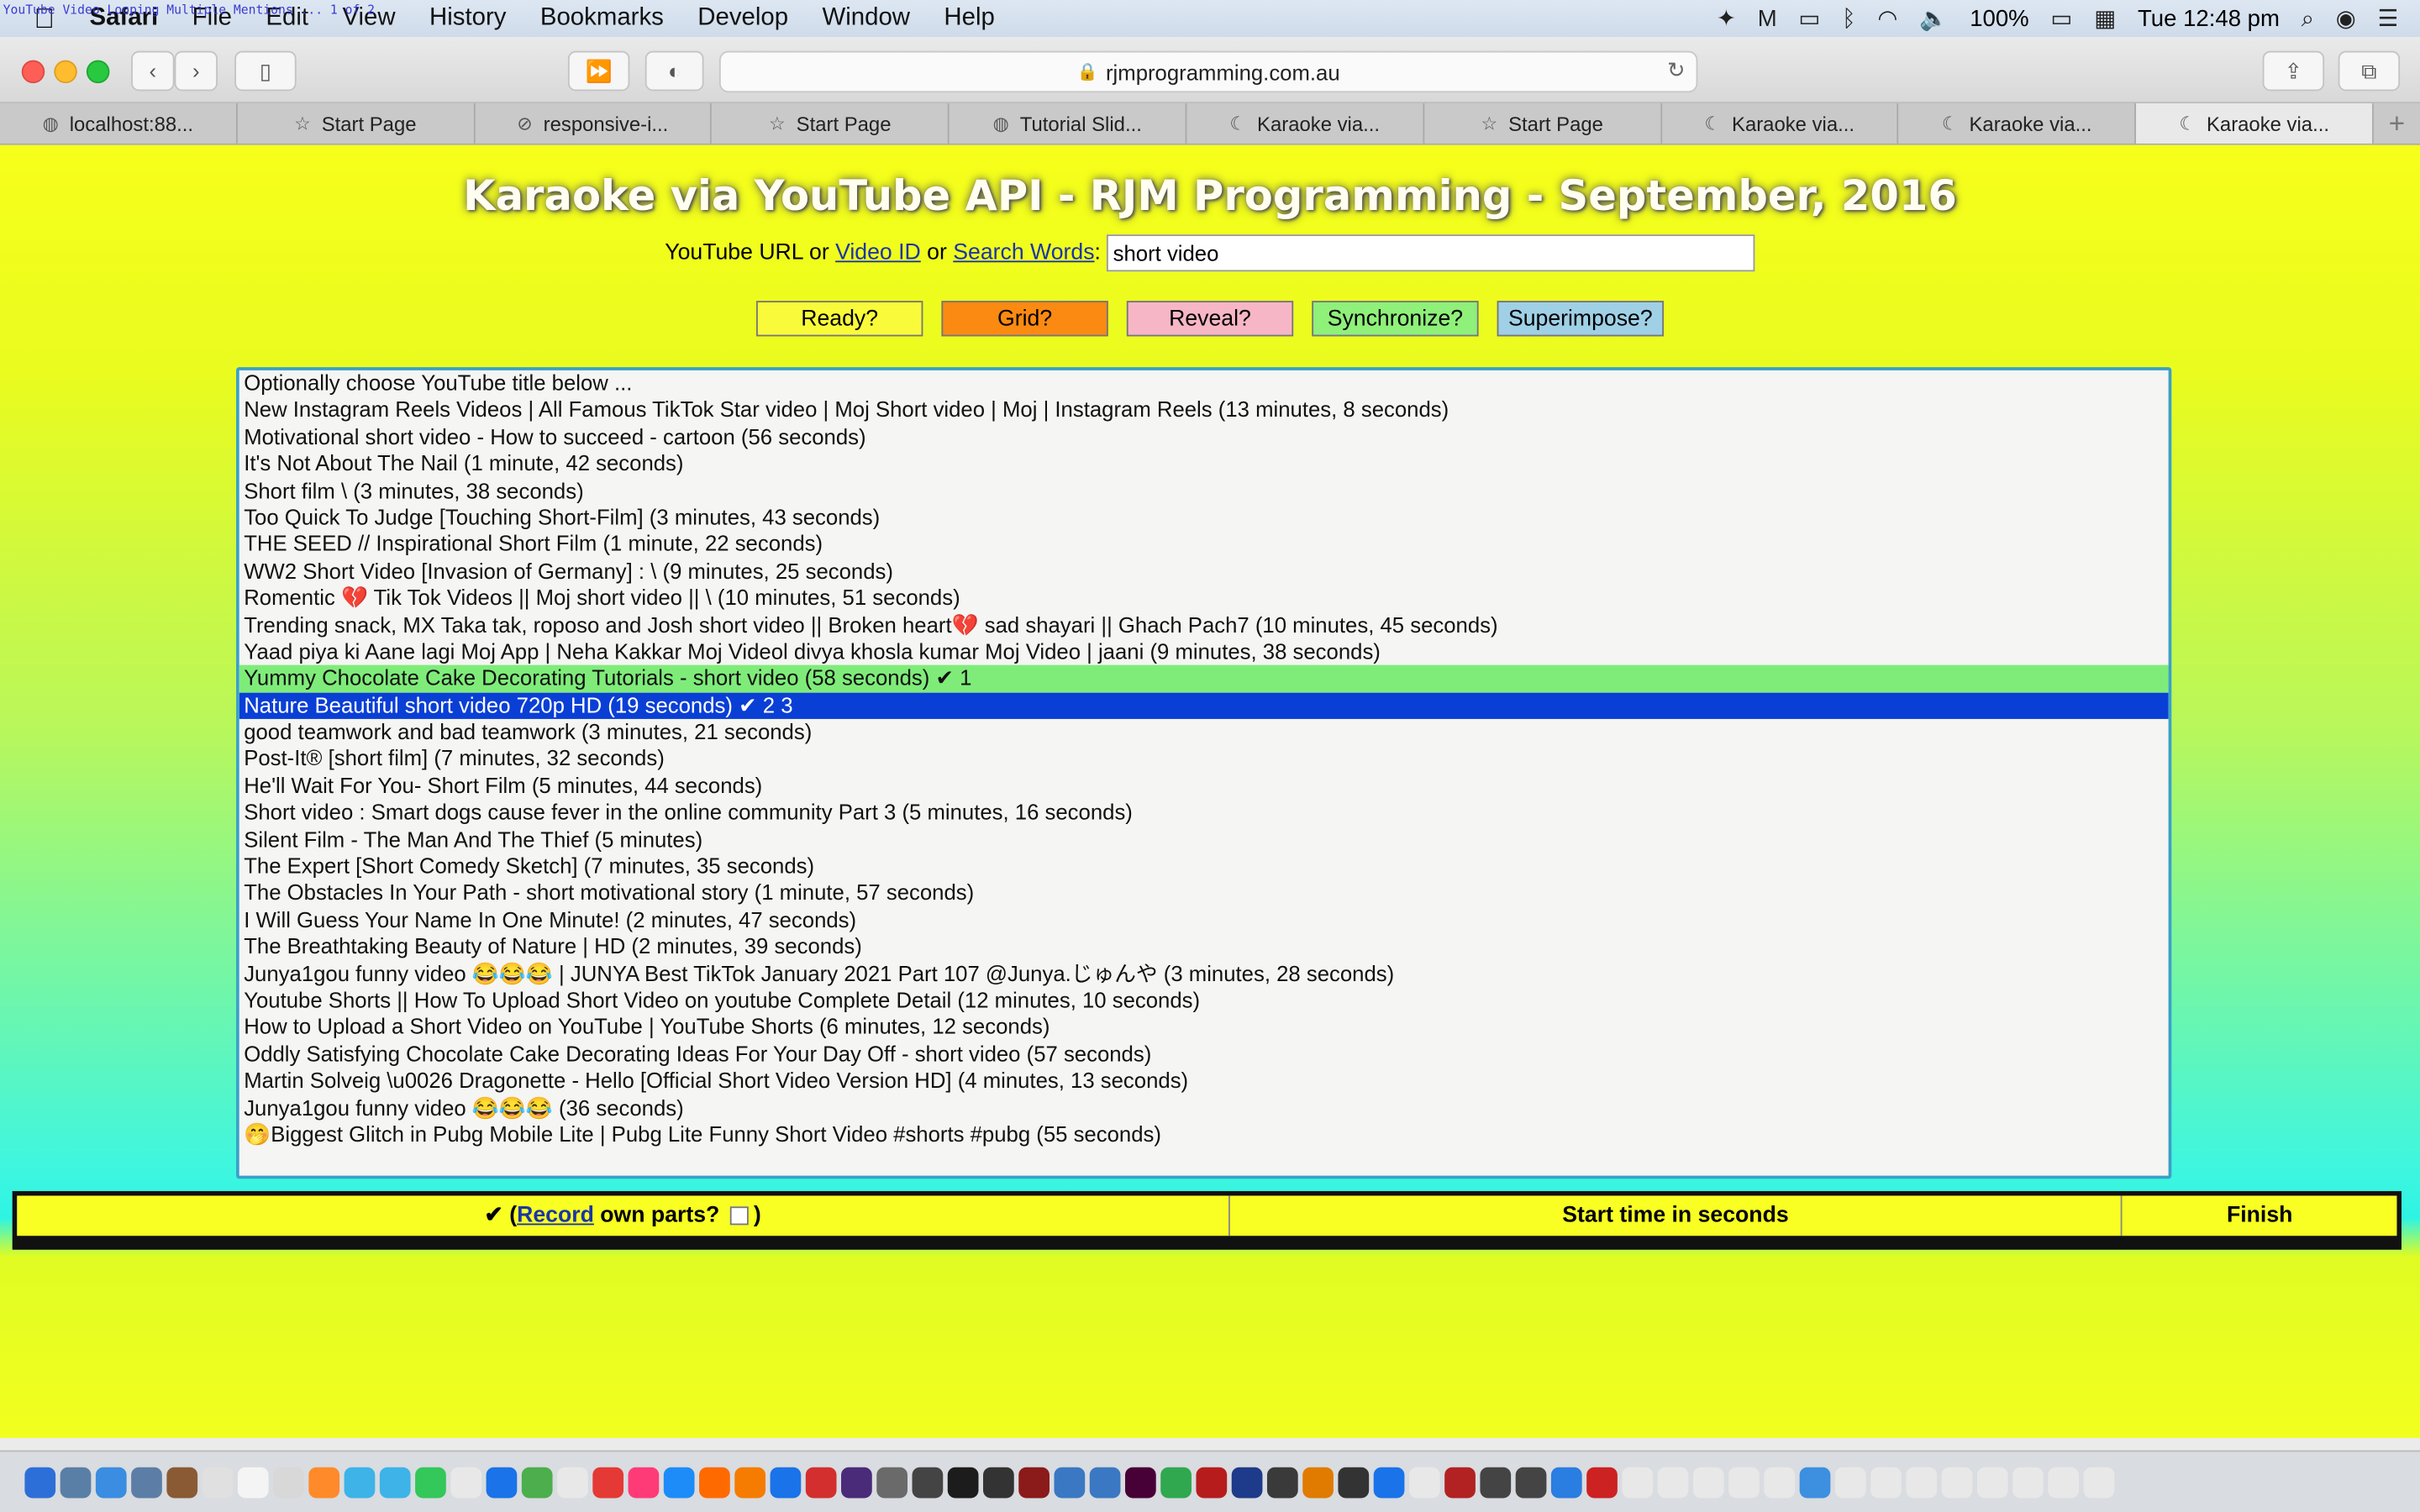 The image size is (2420, 1512). I want to click on minimize-window-button, so click(65, 72).